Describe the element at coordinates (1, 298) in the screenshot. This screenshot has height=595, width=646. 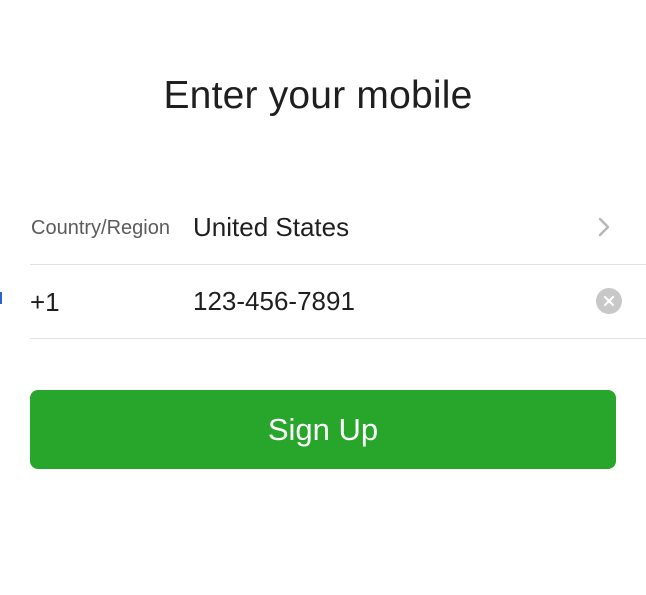
I see `edge-marker` at that location.